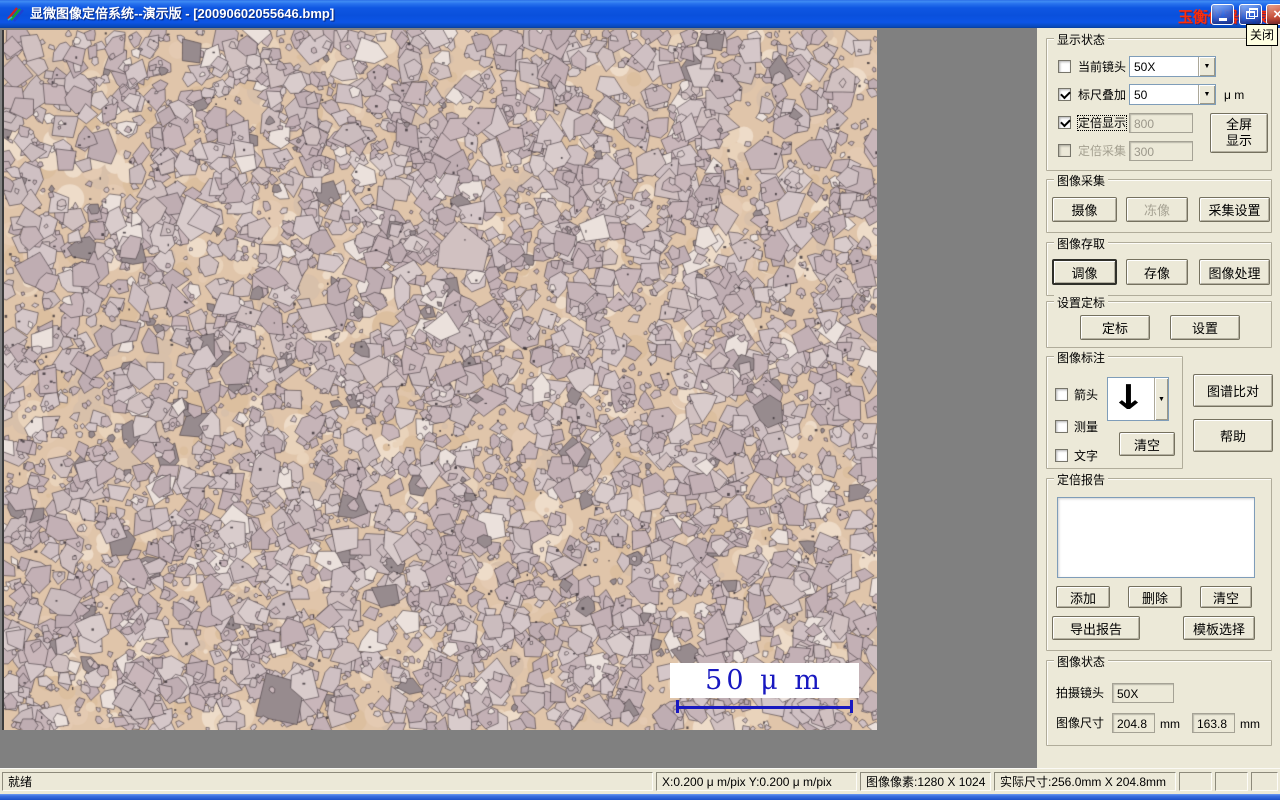  I want to click on ruler-unit-label: μ m, so click(1234, 95).